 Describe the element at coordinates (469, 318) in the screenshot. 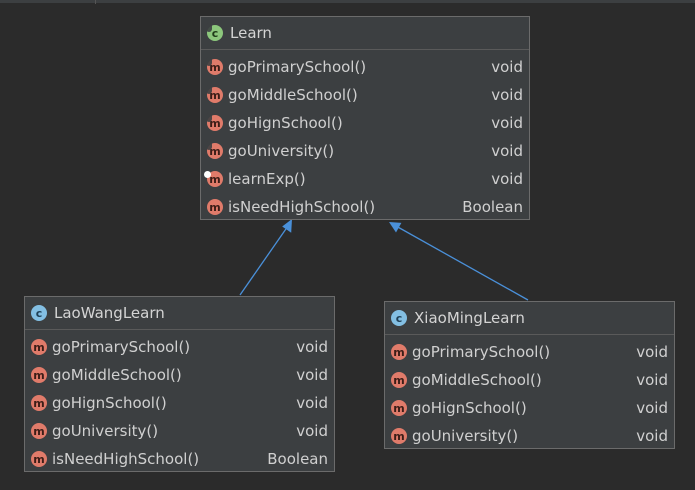

I see `class-name: XiaoMingLearn` at that location.